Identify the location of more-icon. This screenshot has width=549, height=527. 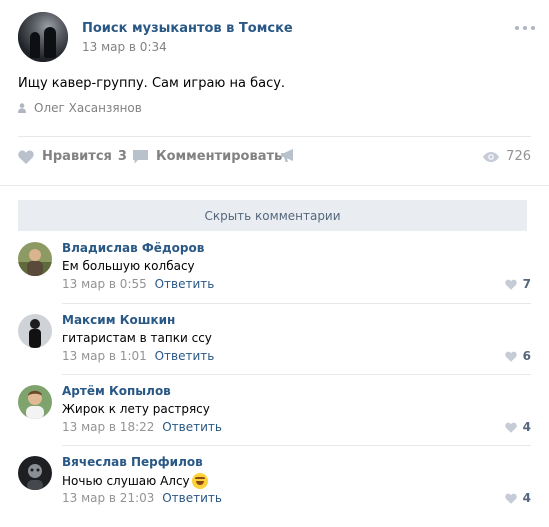
(525, 27).